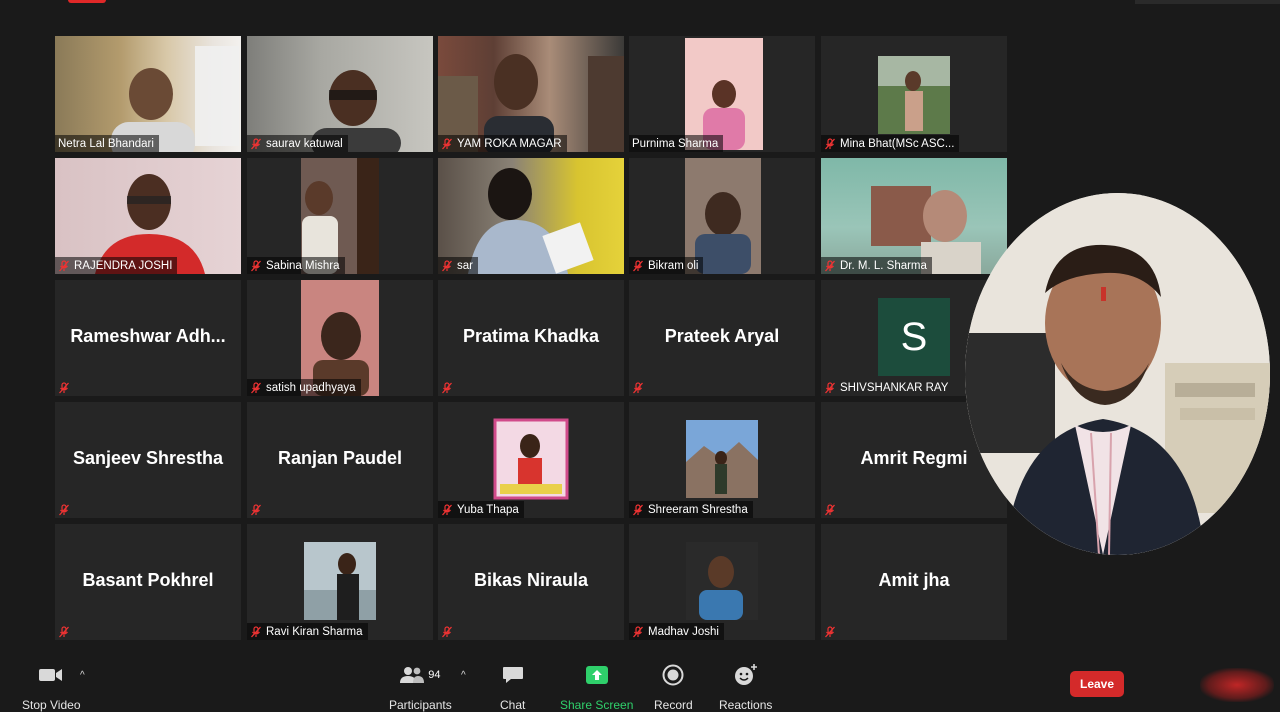 The width and height of the screenshot is (1280, 712). What do you see at coordinates (914, 582) in the screenshot?
I see `participant-tile: Amit jha` at bounding box center [914, 582].